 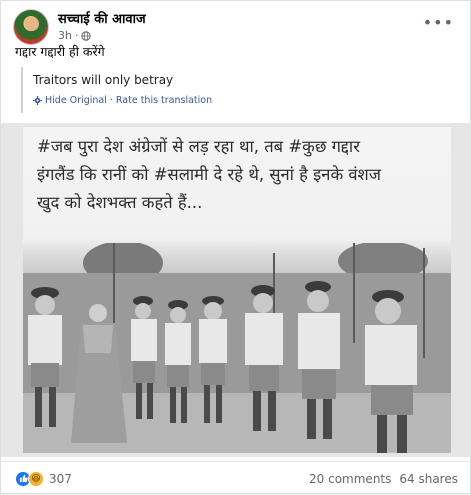 I want to click on post-header: सच्चाई की आवाज 3h ·, so click(x=79, y=27).